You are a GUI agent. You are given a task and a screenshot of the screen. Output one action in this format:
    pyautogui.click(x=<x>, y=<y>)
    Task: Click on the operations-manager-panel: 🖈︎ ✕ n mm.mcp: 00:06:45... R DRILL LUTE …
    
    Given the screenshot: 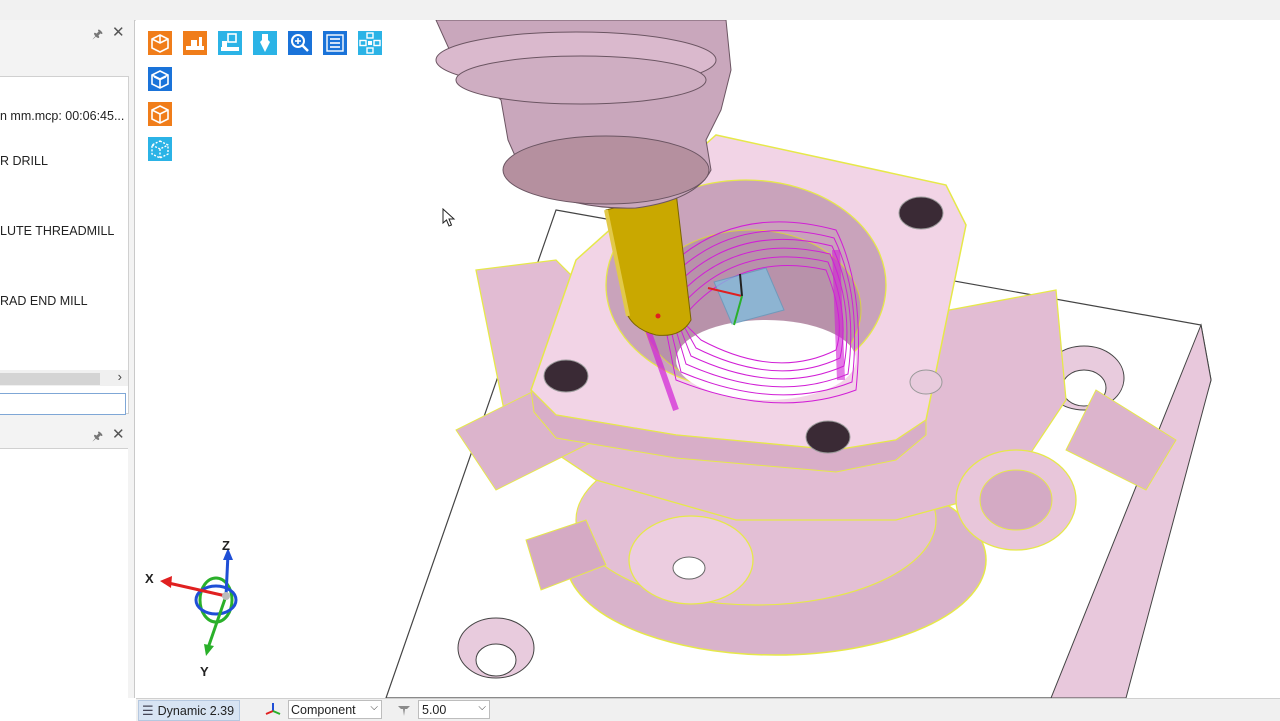 What is the action you would take?
    pyautogui.click(x=67, y=359)
    